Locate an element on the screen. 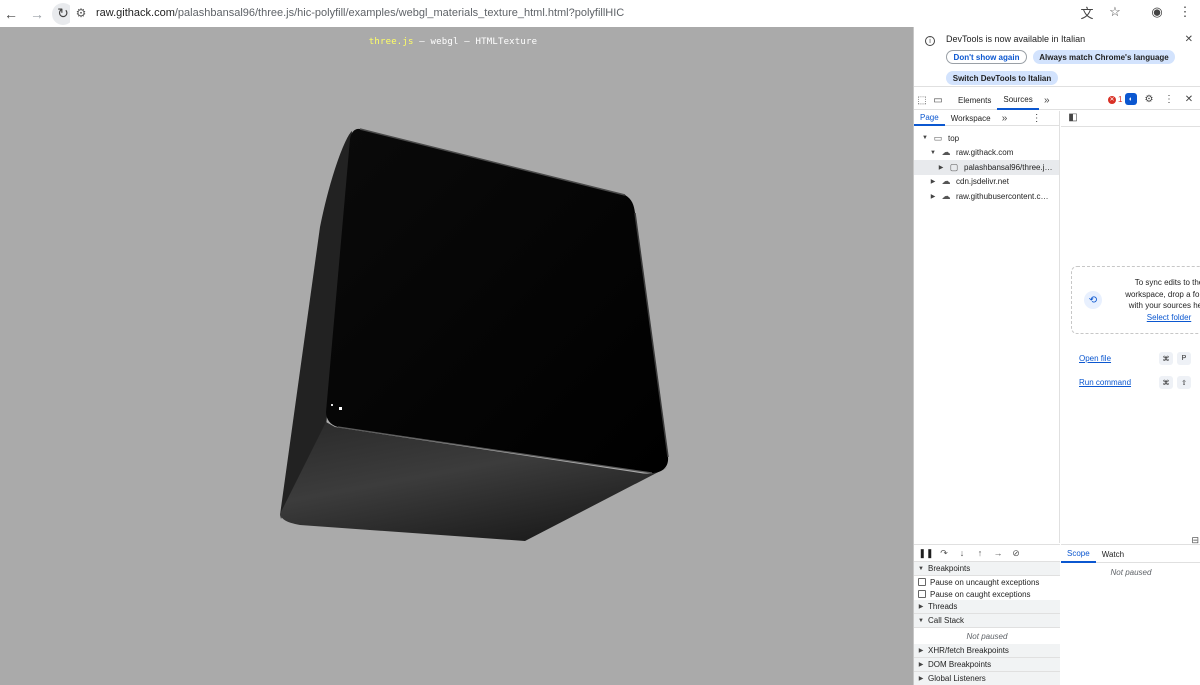 The height and width of the screenshot is (685, 1200). sync-icon: ⟲ is located at coordinates (1093, 300).